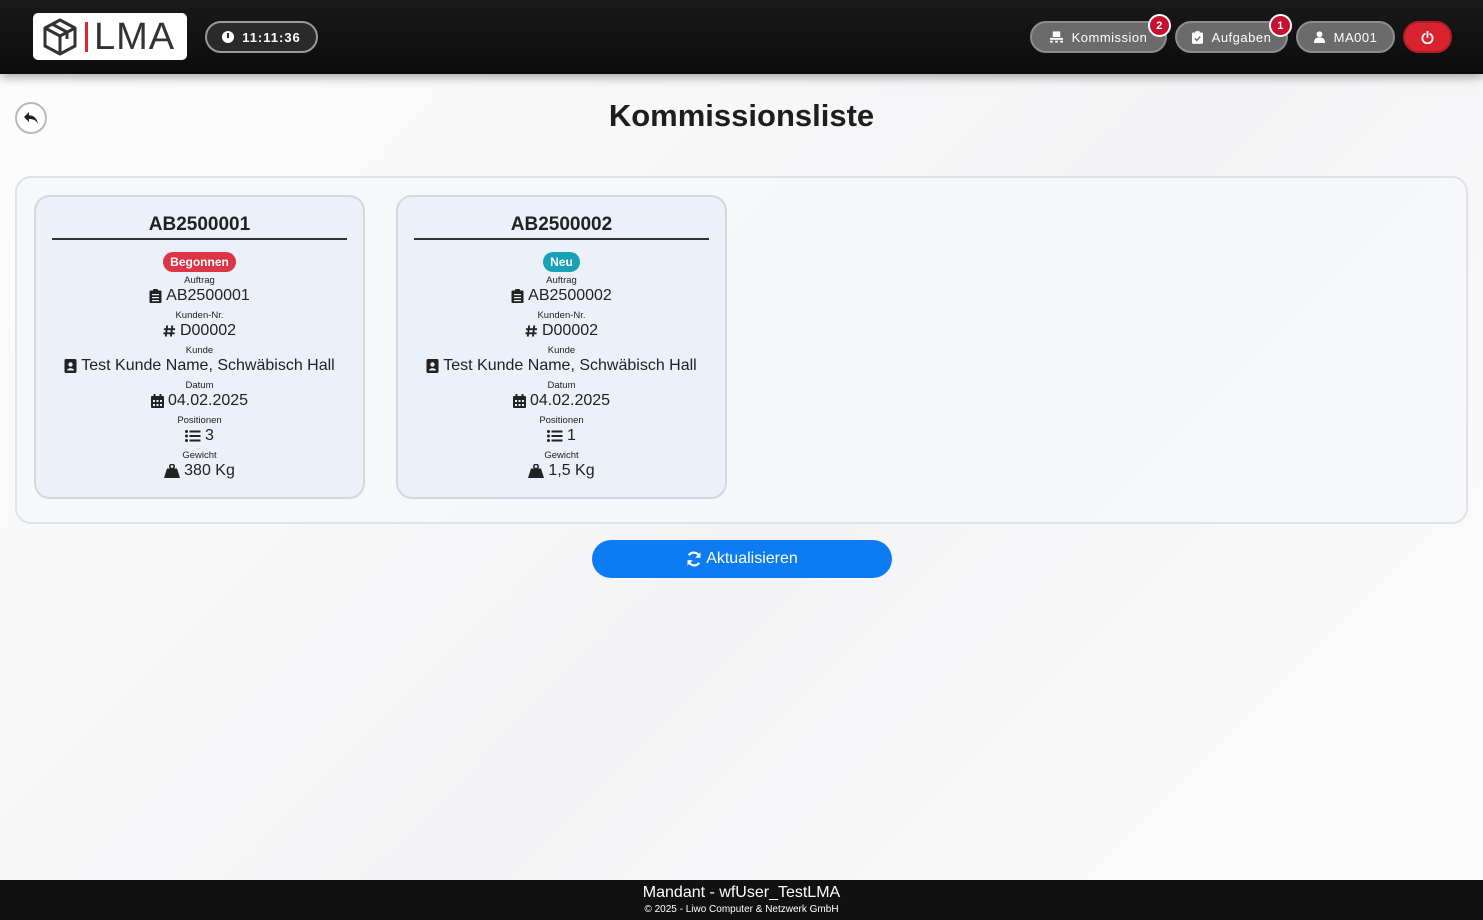 Image resolution: width=1483 pixels, height=920 pixels. Describe the element at coordinates (561, 262) in the screenshot. I see `status-badge: Neu` at that location.